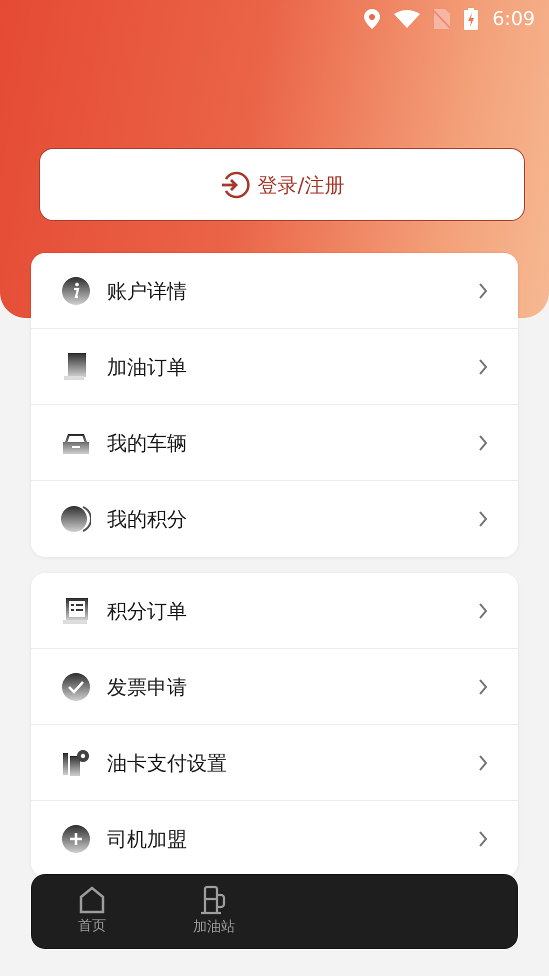  What do you see at coordinates (292, 839) in the screenshot?
I see `menu-item-label: 司机加盟` at bounding box center [292, 839].